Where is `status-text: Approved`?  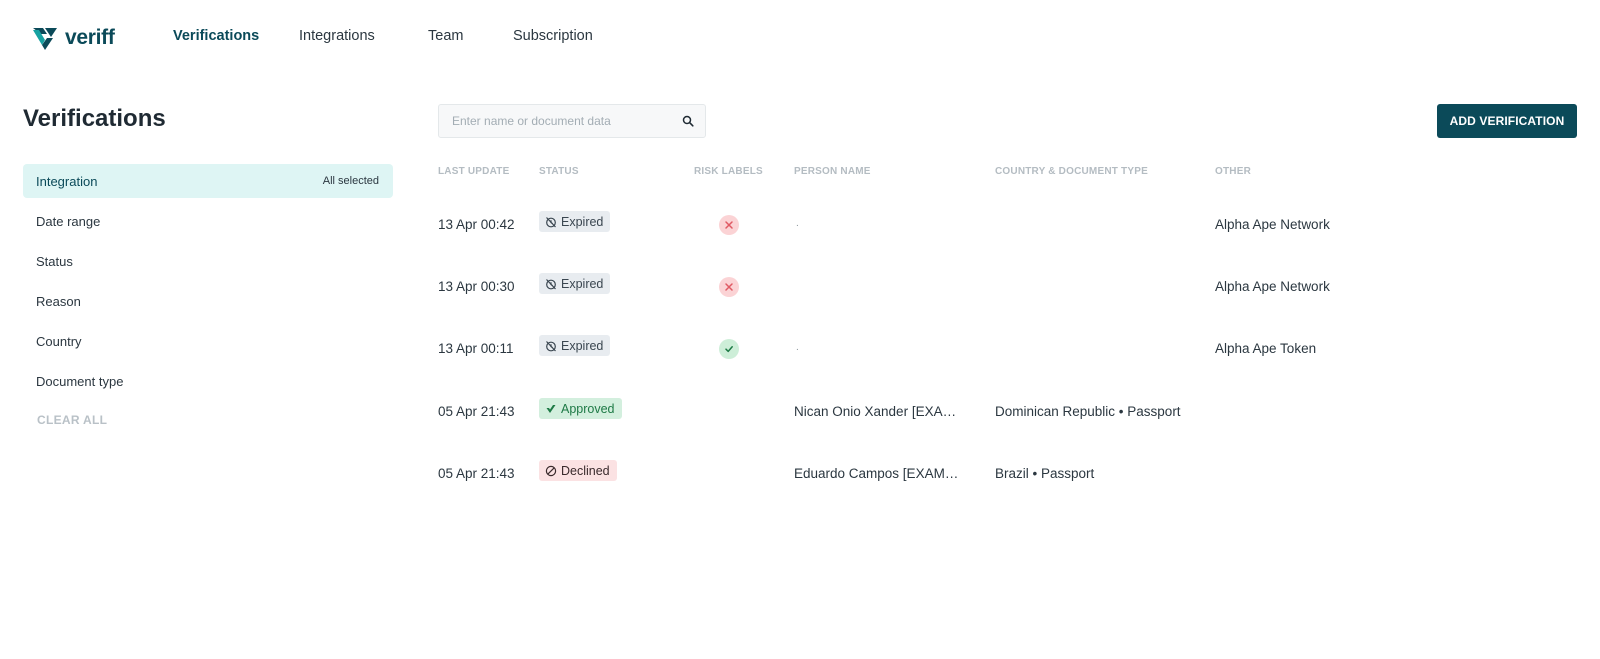 status-text: Approved is located at coordinates (588, 408).